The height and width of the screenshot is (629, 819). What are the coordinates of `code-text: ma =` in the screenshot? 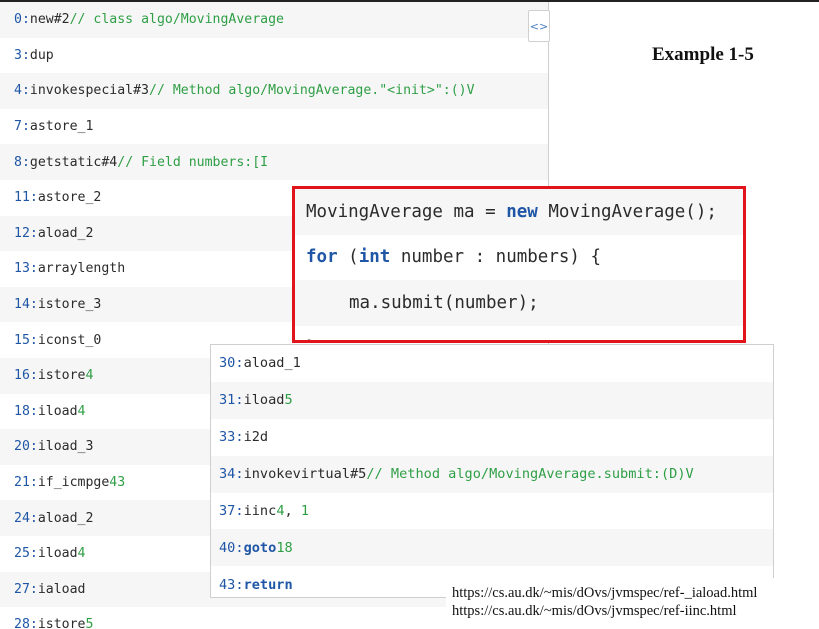 It's located at (474, 211).